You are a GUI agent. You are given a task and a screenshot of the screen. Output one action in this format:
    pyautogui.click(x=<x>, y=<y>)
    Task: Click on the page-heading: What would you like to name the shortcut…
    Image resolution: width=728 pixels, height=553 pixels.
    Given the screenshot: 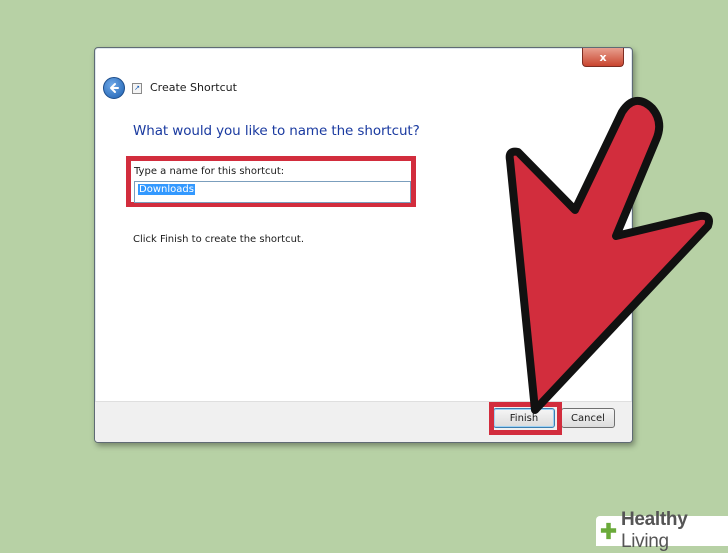 What is the action you would take?
    pyautogui.click(x=276, y=131)
    